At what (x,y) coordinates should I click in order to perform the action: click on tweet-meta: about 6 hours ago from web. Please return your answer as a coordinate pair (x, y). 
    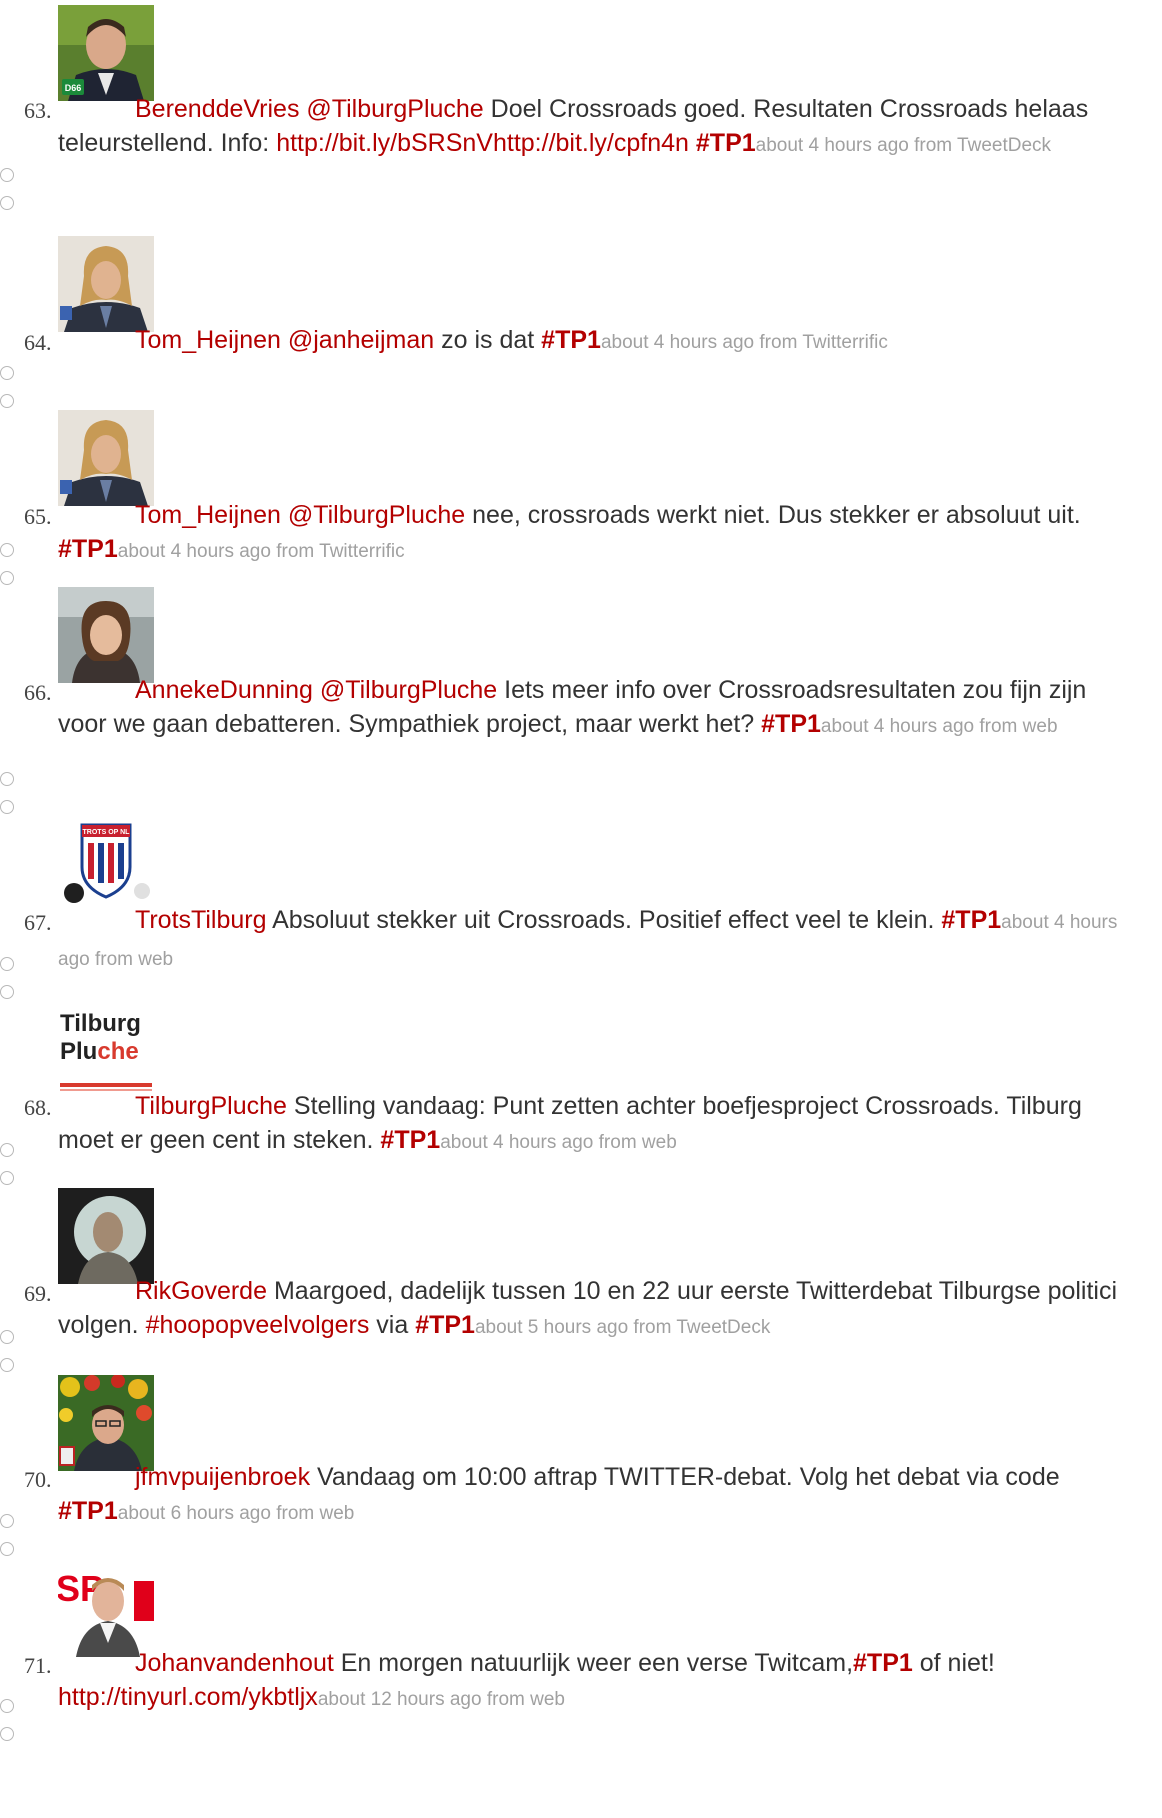
    Looking at the image, I should click on (236, 1513).